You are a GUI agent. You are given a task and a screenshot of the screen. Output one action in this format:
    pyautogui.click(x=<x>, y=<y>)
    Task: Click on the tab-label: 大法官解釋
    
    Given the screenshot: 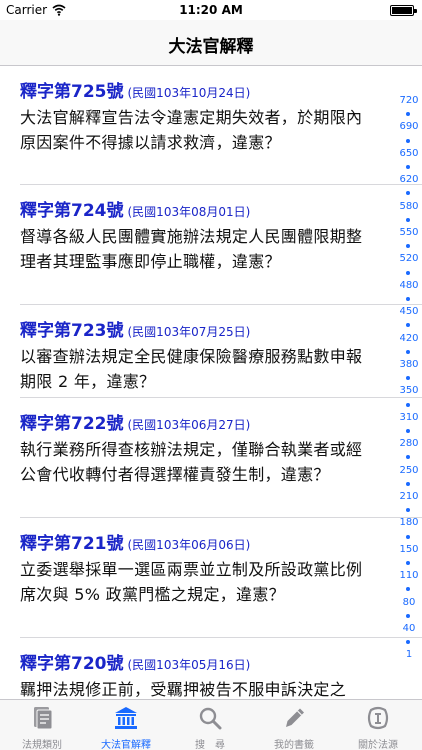 What is the action you would take?
    pyautogui.click(x=126, y=745)
    